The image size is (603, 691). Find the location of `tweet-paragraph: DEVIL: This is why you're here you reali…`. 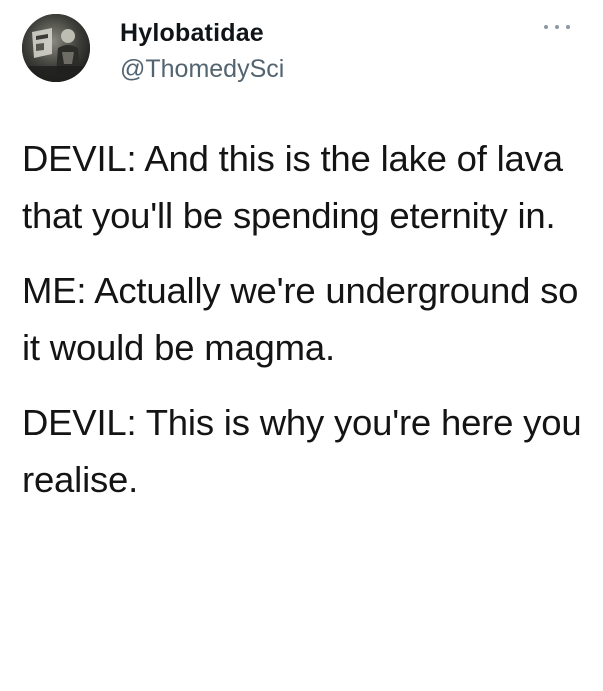

tweet-paragraph: DEVIL: This is why you're here you reali… is located at coordinates (302, 451).